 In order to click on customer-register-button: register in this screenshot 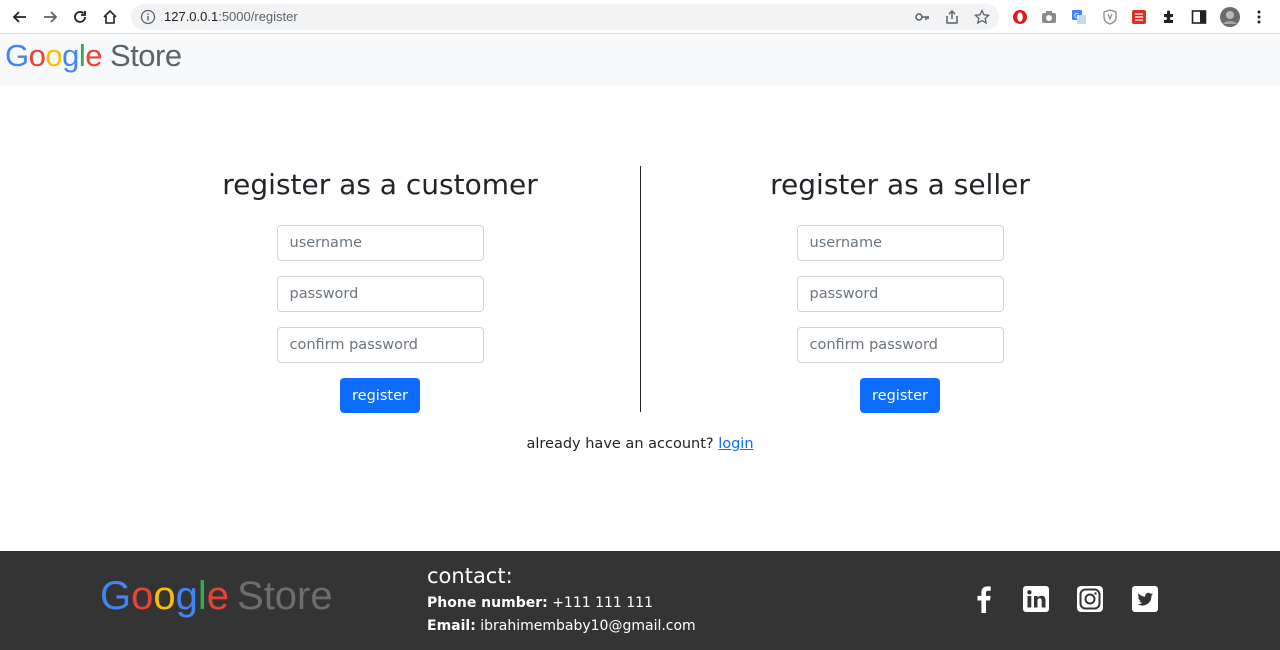, I will do `click(380, 395)`.